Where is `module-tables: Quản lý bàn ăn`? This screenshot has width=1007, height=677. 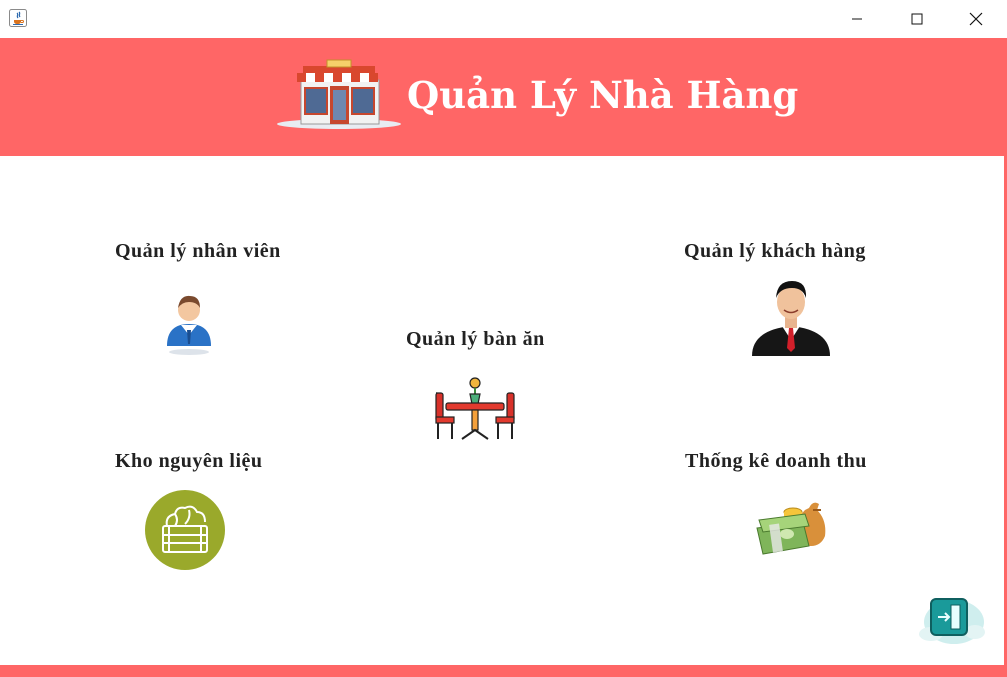 module-tables: Quản lý bàn ăn is located at coordinates (491, 385).